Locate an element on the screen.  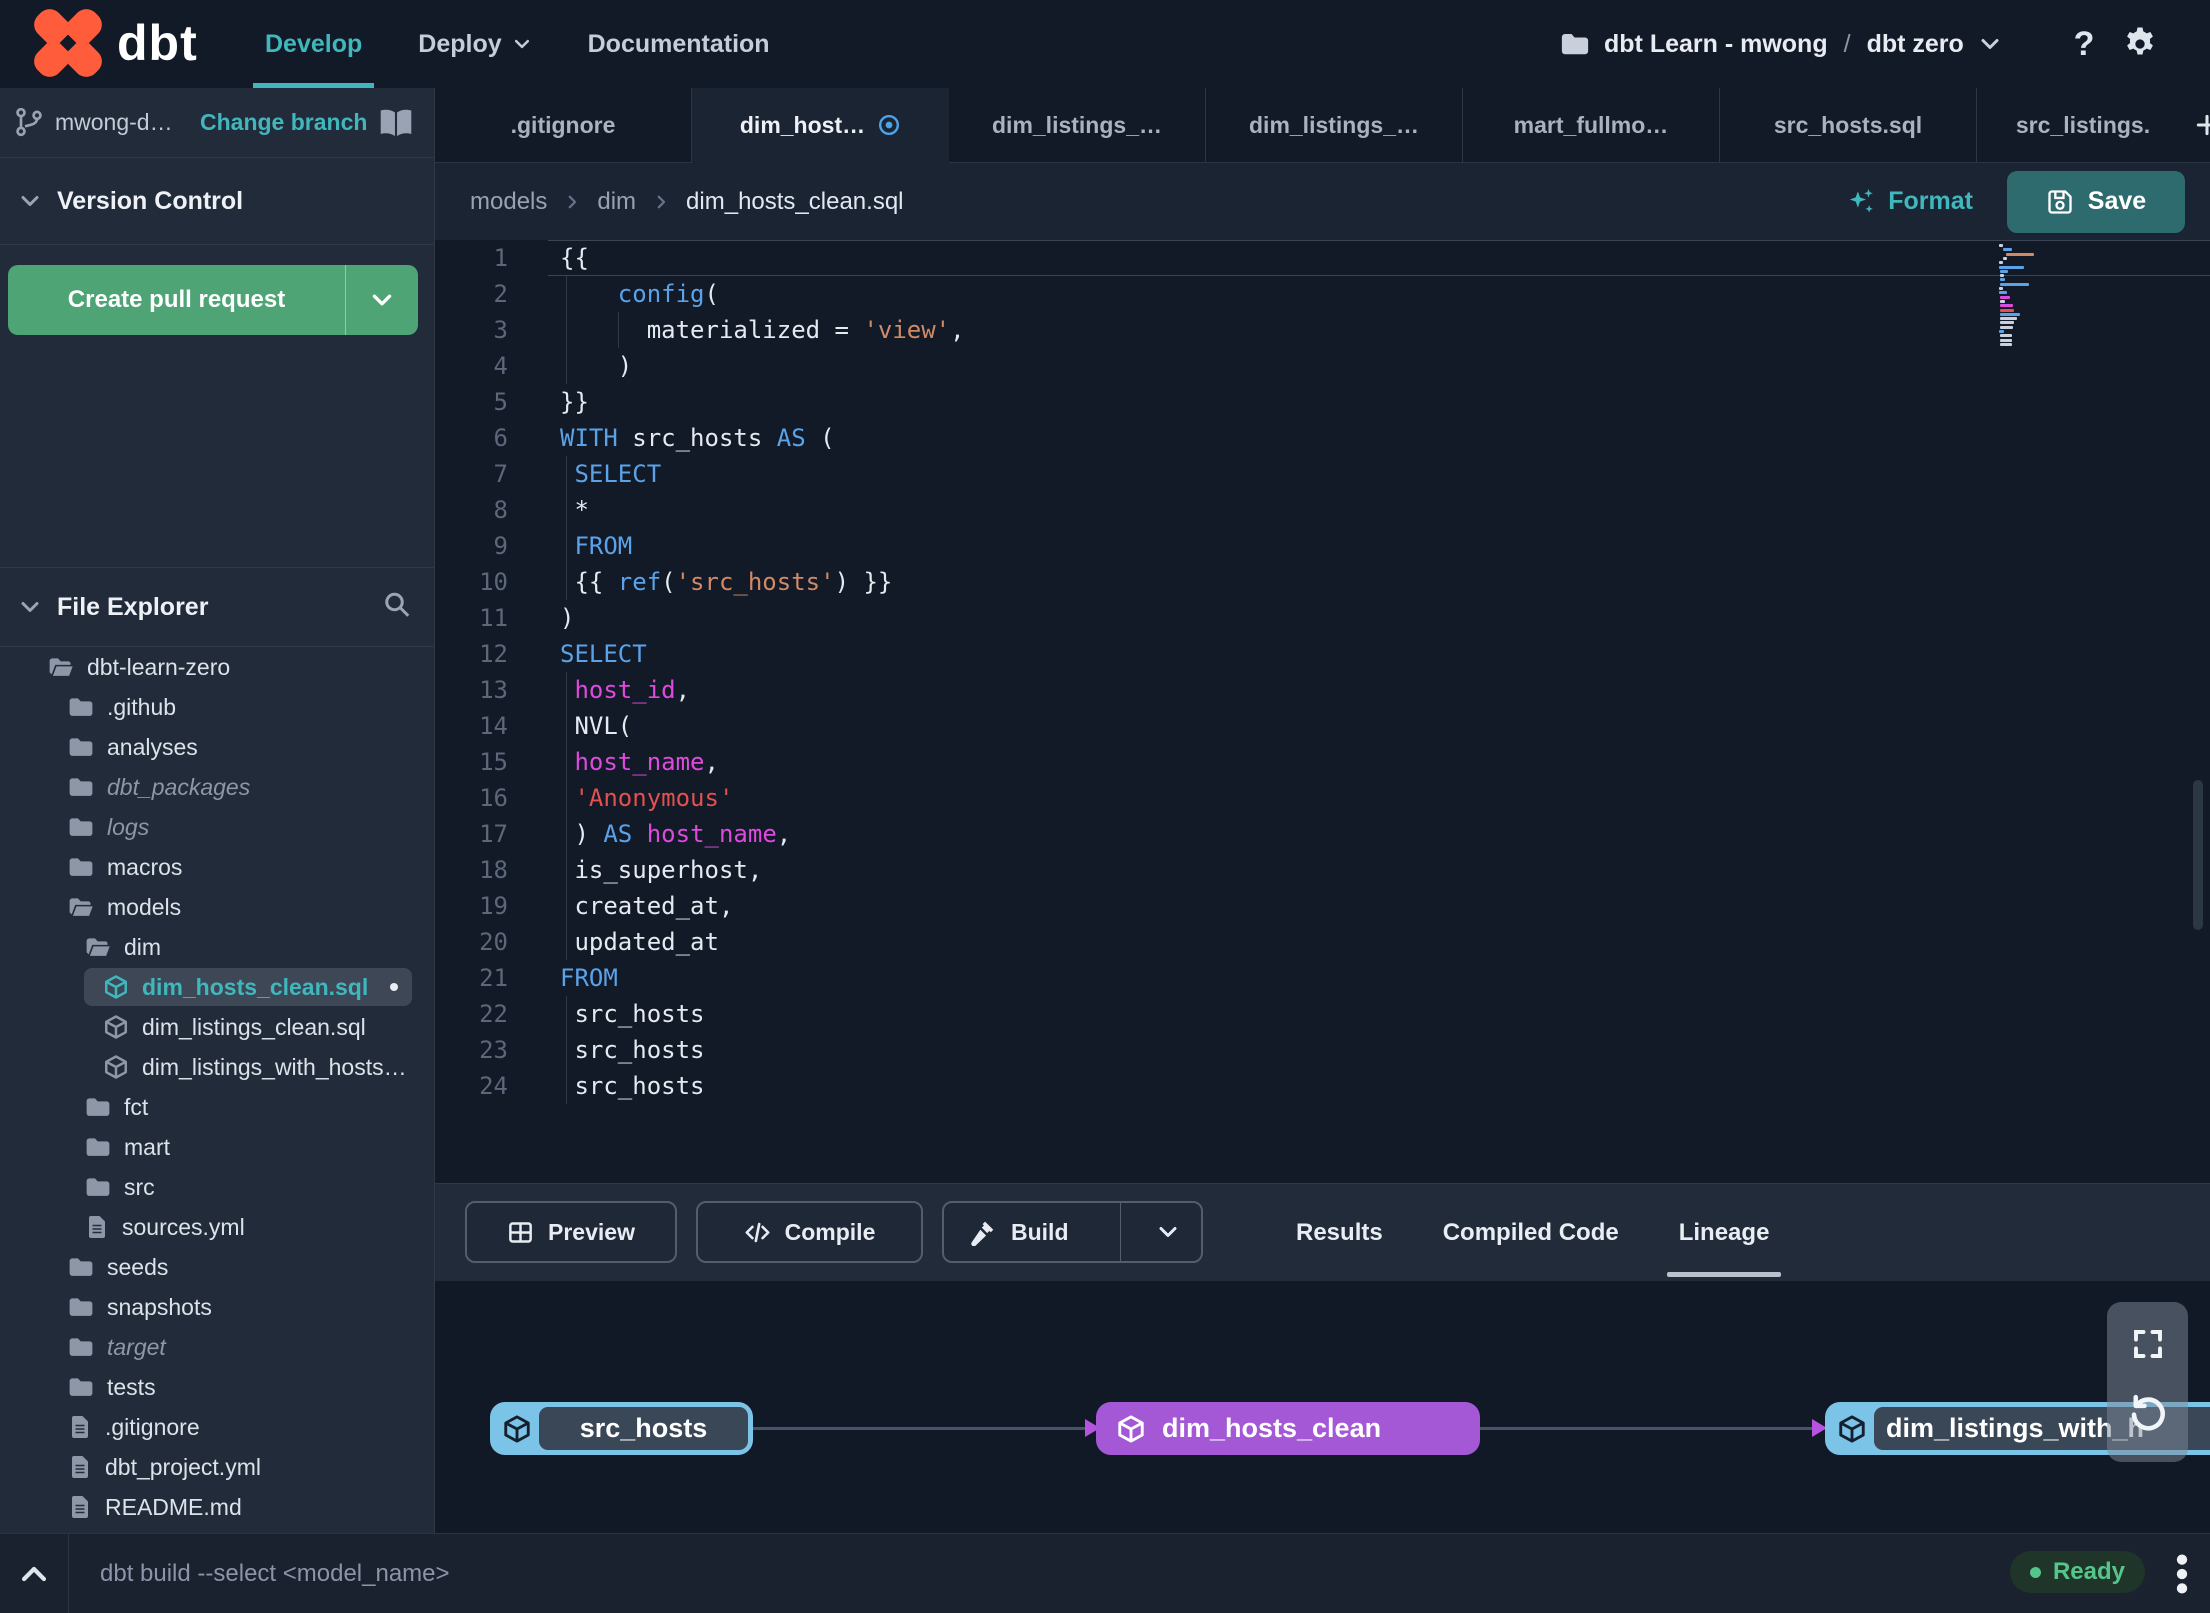
code-line: 7 SELECT is located at coordinates (1322, 474).